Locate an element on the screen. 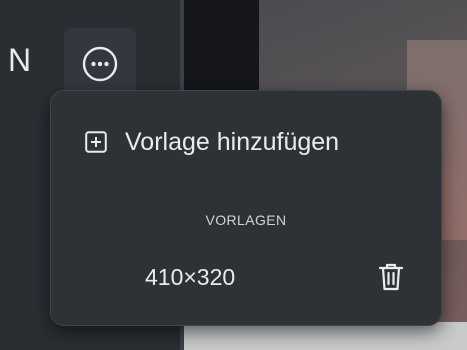 The width and height of the screenshot is (467, 350). panel-title-fragment: N is located at coordinates (20, 60).